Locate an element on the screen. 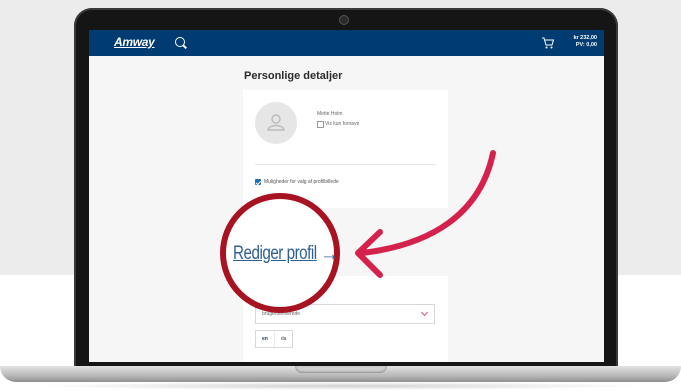 Image resolution: width=681 pixels, height=391 pixels. pointer-arrow-icon is located at coordinates (425, 214).